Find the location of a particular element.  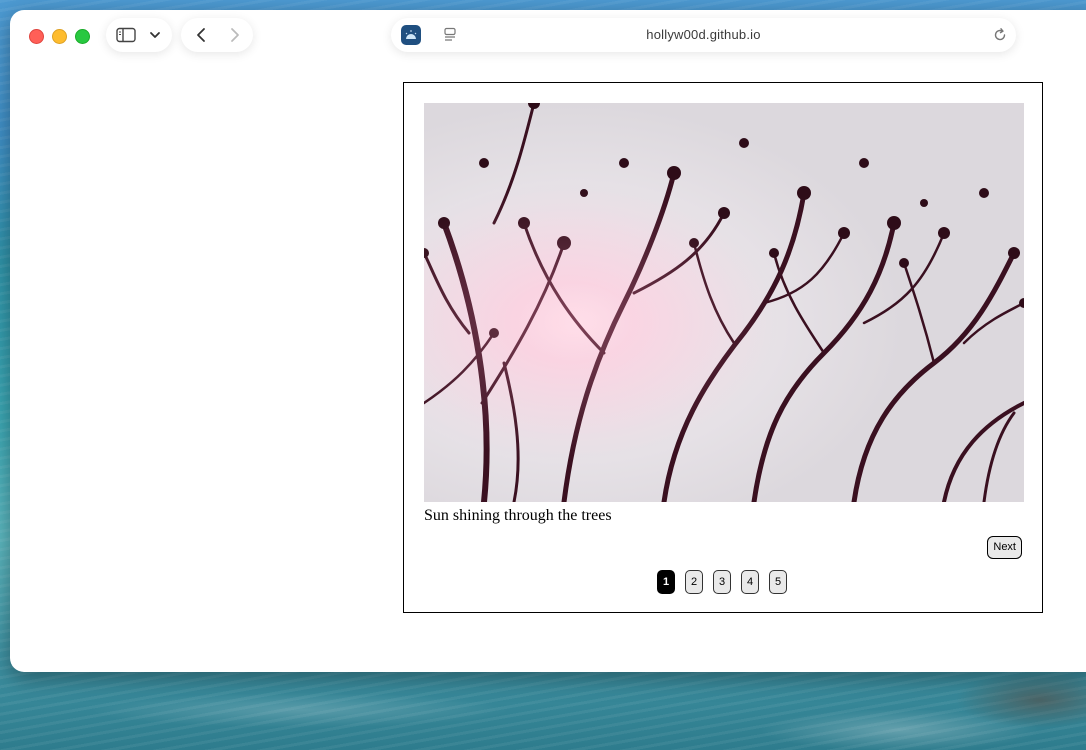

minimize-window-button is located at coordinates (59, 36).